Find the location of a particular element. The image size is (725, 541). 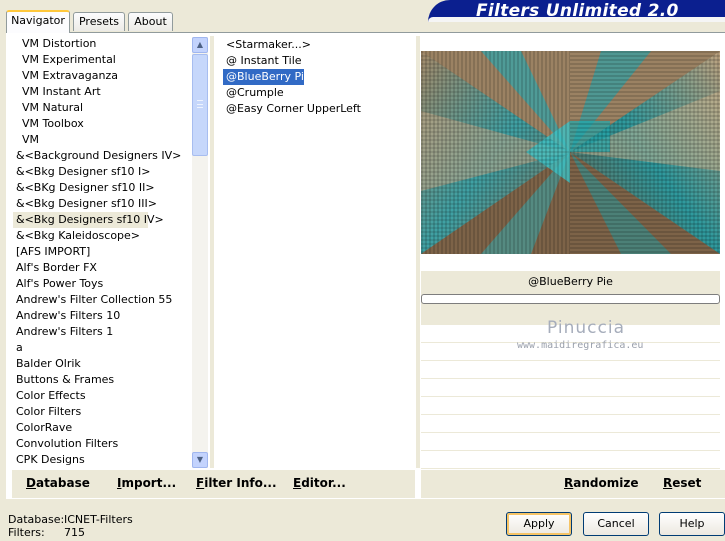

preview-toolbar: Randomize Reset is located at coordinates (573, 484).